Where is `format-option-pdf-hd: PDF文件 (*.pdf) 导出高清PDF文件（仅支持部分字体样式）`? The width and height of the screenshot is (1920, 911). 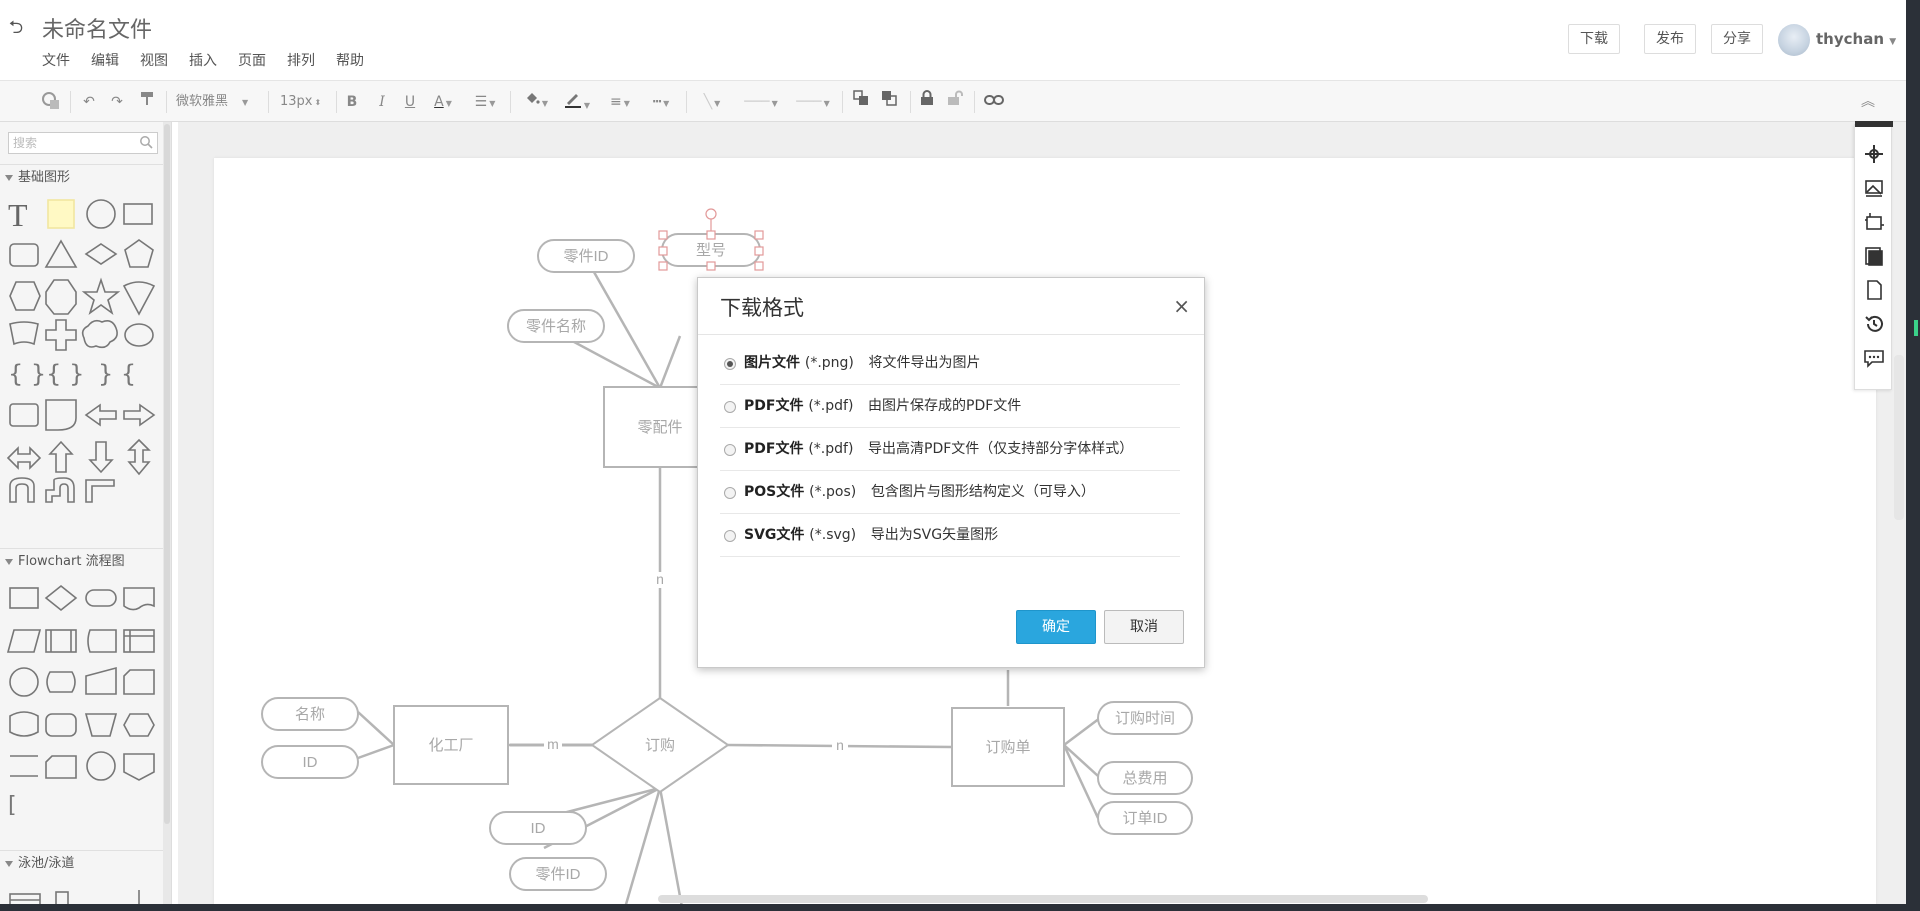
format-option-pdf-hd: PDF文件 (*.pdf) 导出高清PDF文件（仅支持部分字体样式） is located at coordinates (950, 449).